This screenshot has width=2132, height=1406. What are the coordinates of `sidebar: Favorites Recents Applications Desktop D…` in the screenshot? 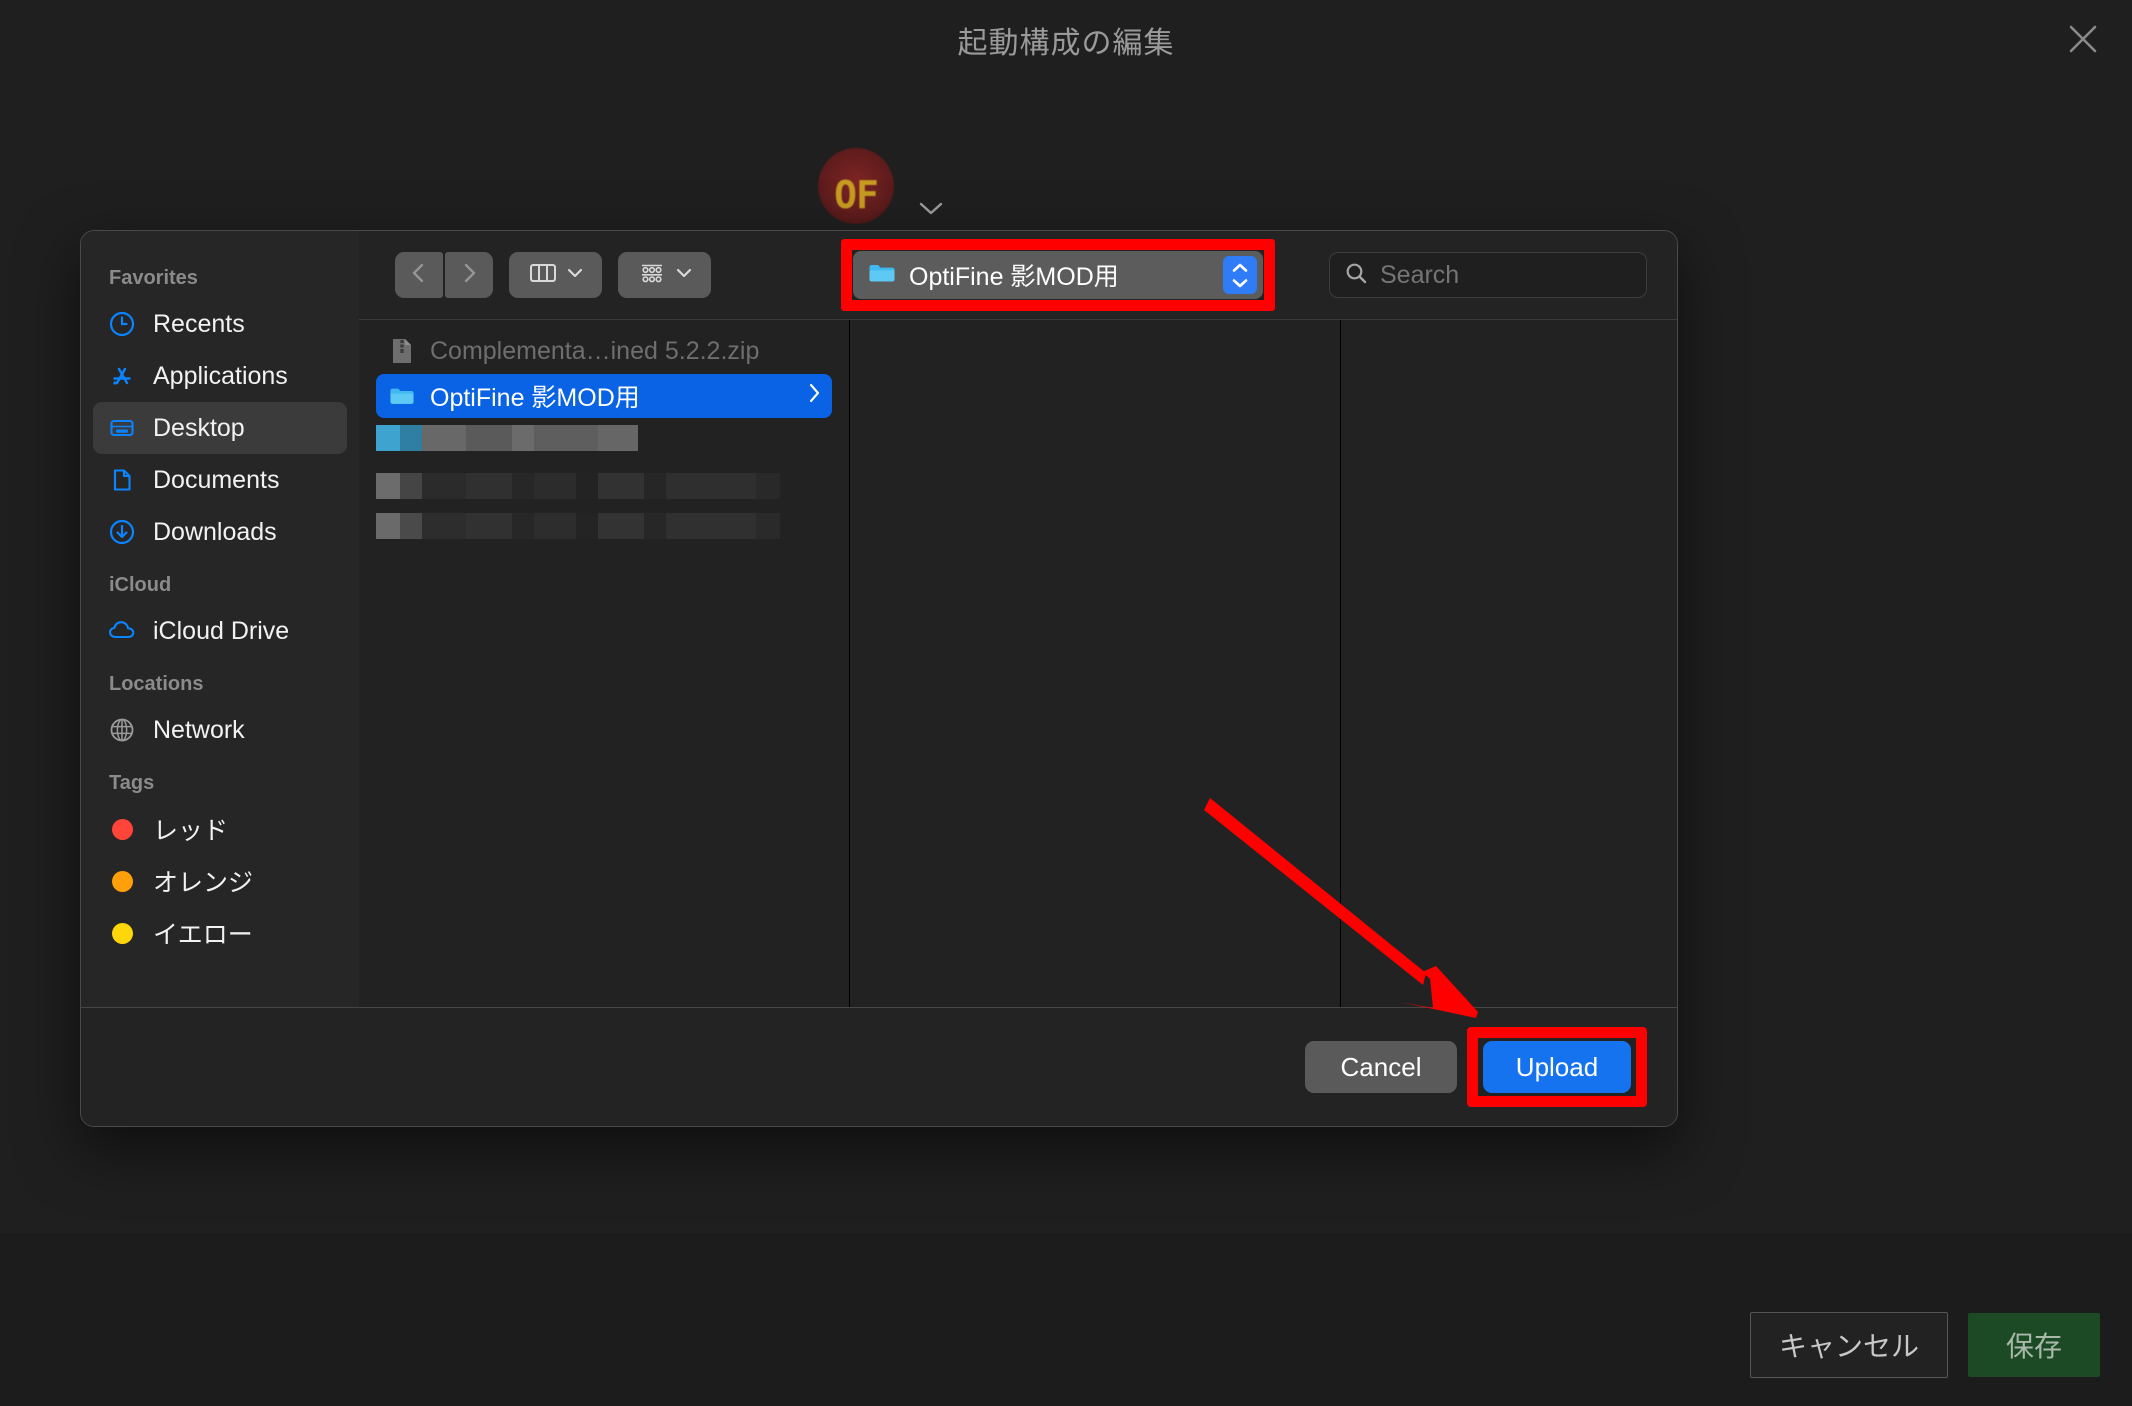 It's located at (220, 619).